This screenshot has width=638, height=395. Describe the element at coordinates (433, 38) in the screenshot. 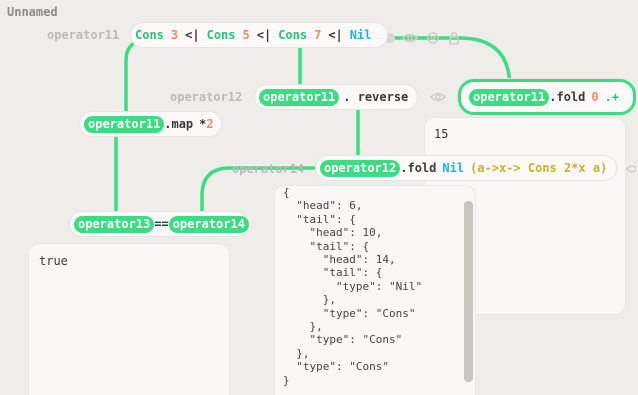

I see `settings-icon` at that location.